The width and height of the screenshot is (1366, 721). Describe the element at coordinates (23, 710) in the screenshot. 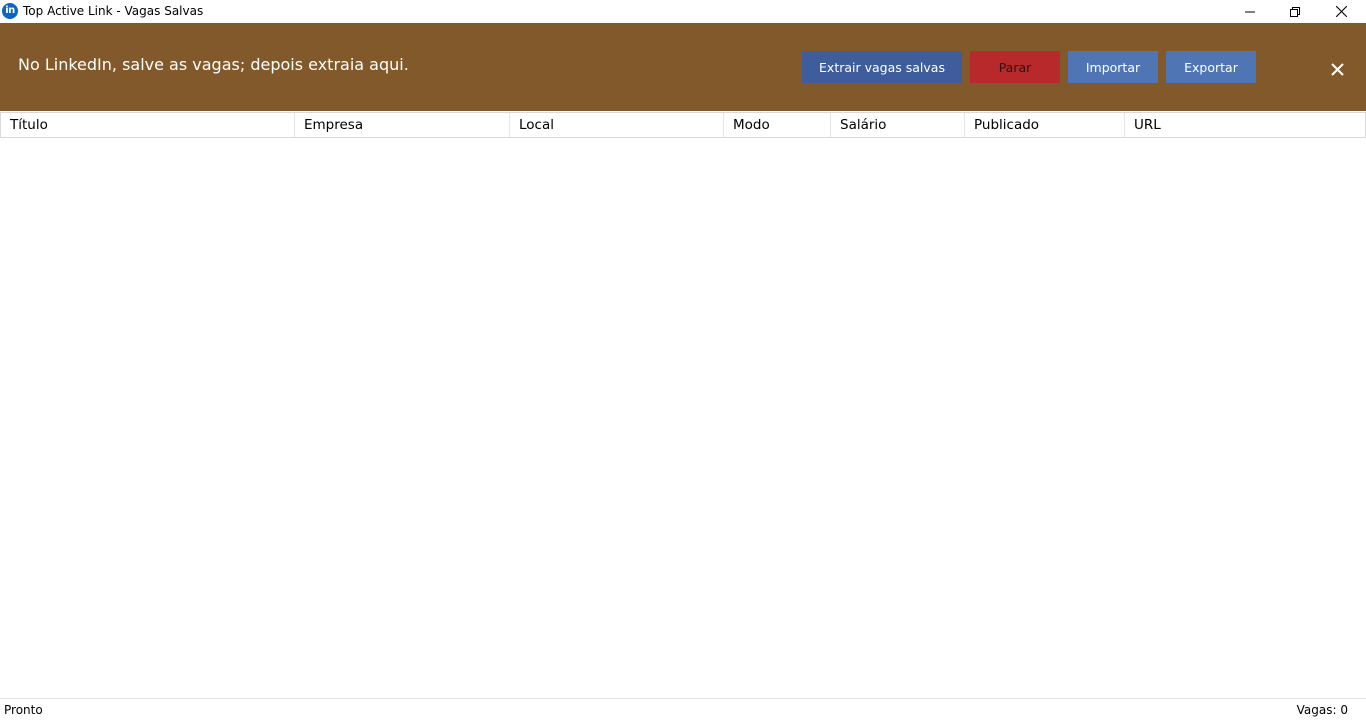

I see `status-text: Pronto` at that location.